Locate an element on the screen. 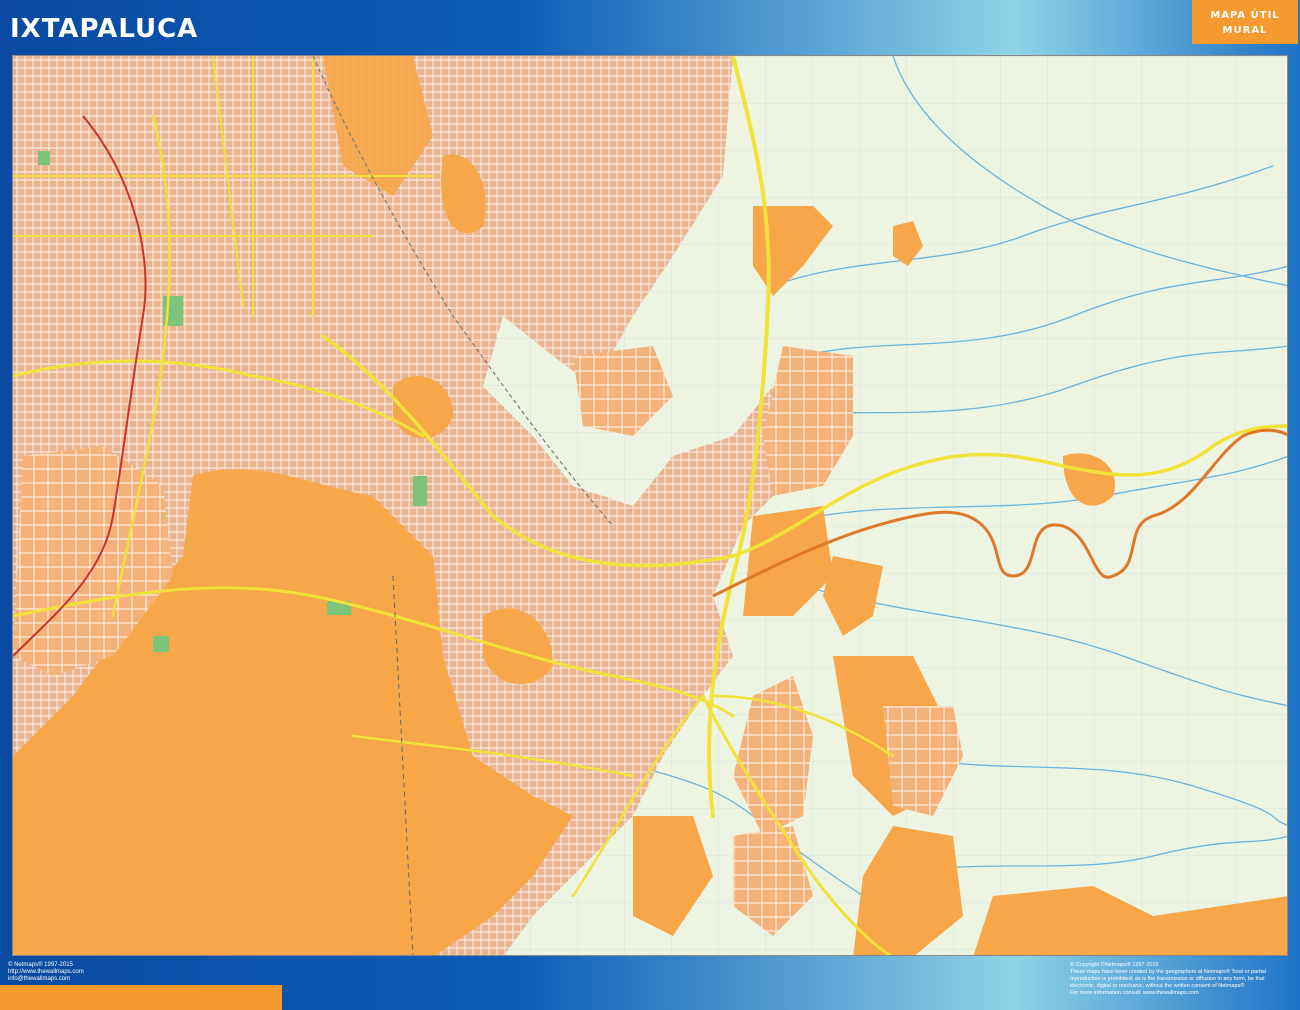 The height and width of the screenshot is (1010, 1300). badge-line-2: MURAL is located at coordinates (1245, 30).